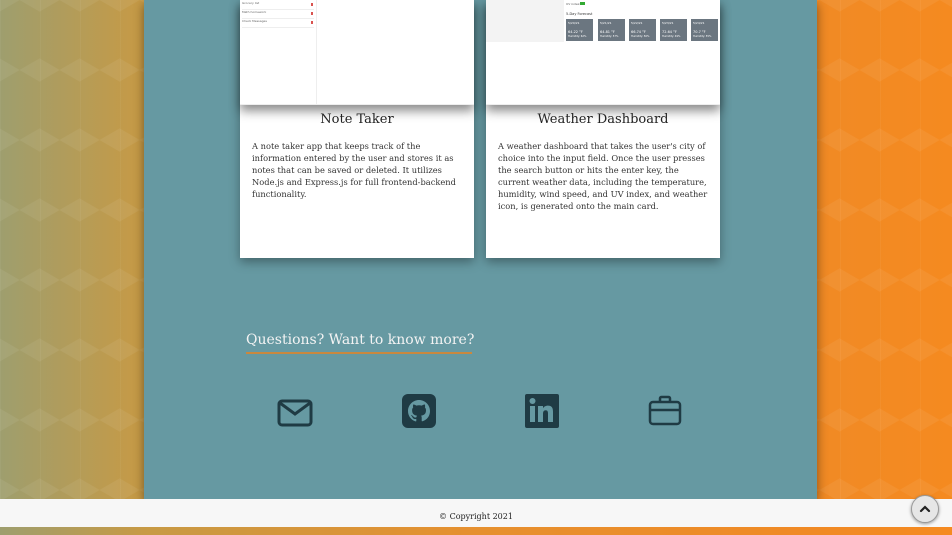  What do you see at coordinates (542, 411) in the screenshot?
I see `linkedin-icon` at bounding box center [542, 411].